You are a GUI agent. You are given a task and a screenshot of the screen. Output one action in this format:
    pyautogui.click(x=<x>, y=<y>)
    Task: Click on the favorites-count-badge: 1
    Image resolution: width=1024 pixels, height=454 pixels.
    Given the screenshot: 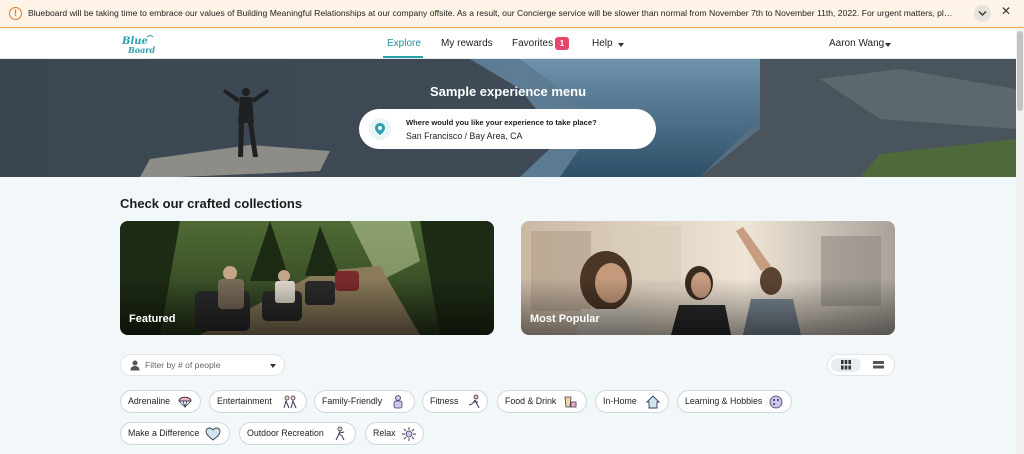 What is the action you would take?
    pyautogui.click(x=562, y=43)
    